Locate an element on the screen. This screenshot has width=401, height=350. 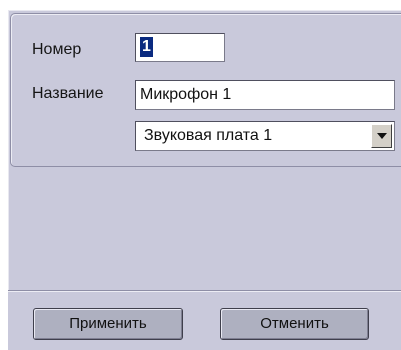
number-label: Номер is located at coordinates (57, 49).